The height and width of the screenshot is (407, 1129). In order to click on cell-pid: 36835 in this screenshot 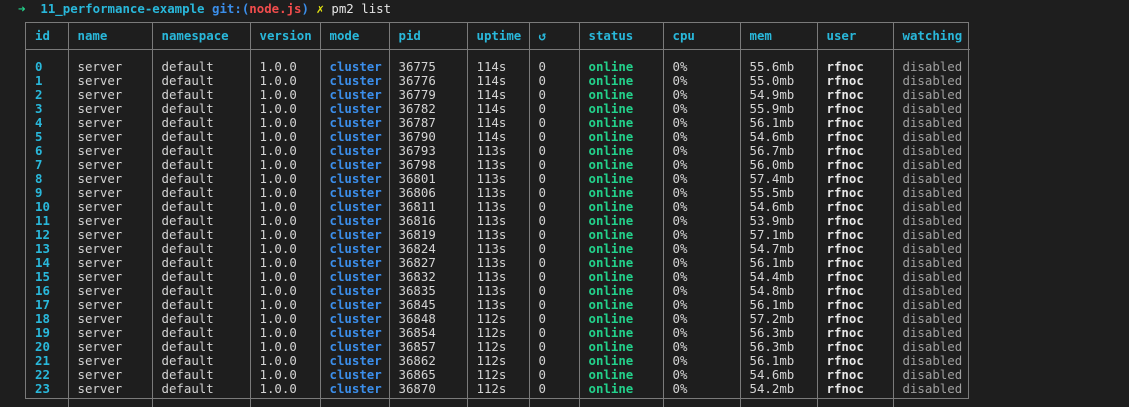, I will do `click(428, 291)`.